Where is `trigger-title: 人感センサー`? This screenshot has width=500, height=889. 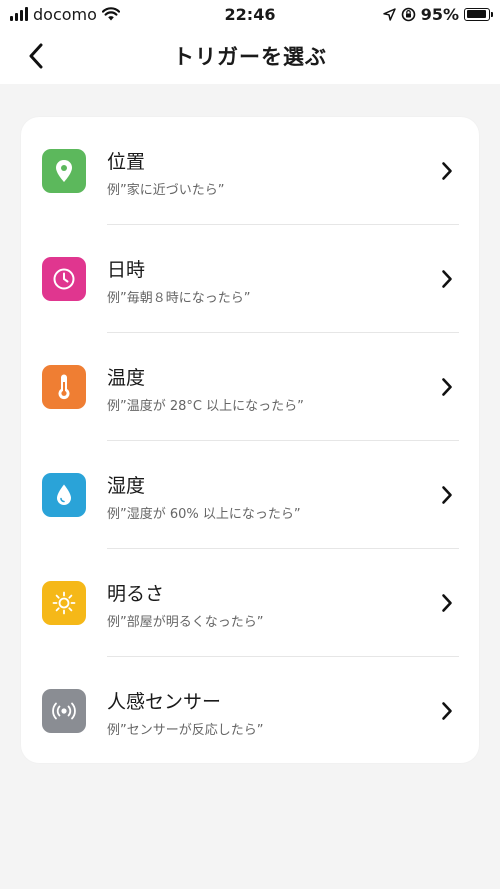 trigger-title: 人感センサー is located at coordinates (164, 702).